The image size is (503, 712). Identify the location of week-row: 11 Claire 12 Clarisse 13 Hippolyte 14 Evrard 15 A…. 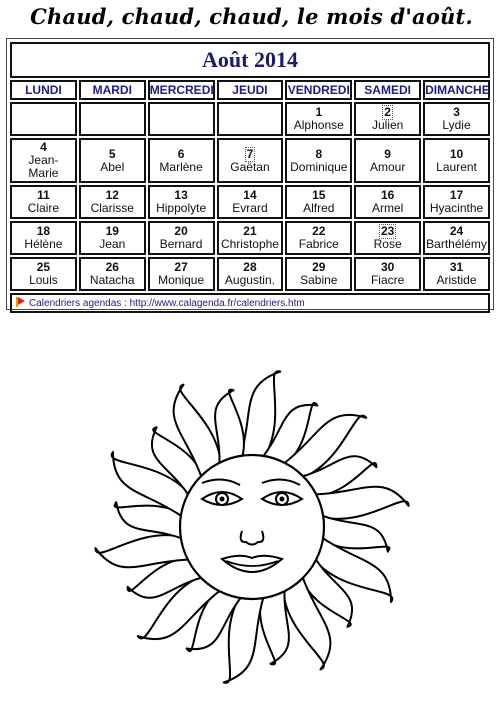
(250, 202).